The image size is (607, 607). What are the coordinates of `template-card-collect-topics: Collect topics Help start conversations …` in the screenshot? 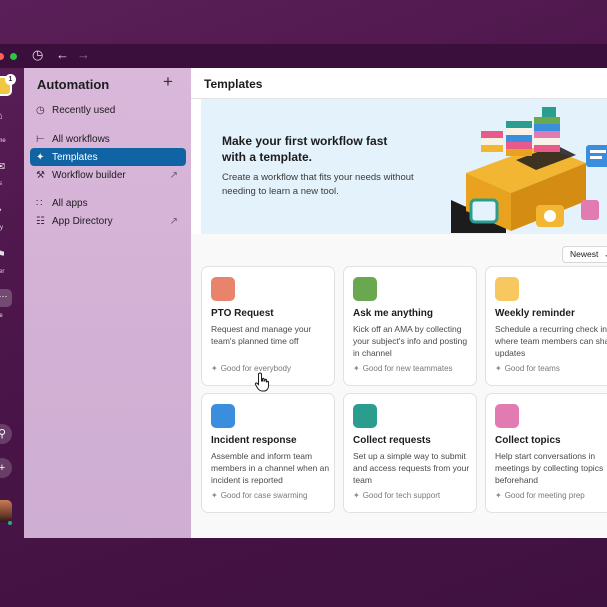 It's located at (546, 453).